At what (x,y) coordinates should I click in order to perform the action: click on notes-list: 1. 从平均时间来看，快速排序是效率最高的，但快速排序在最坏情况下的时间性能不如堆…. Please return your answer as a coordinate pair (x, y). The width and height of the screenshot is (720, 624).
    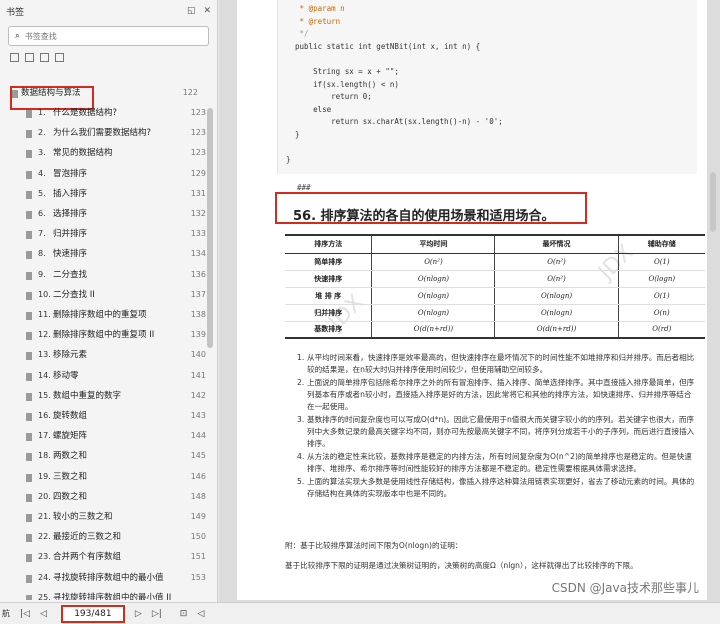
    Looking at the image, I should click on (497, 426).